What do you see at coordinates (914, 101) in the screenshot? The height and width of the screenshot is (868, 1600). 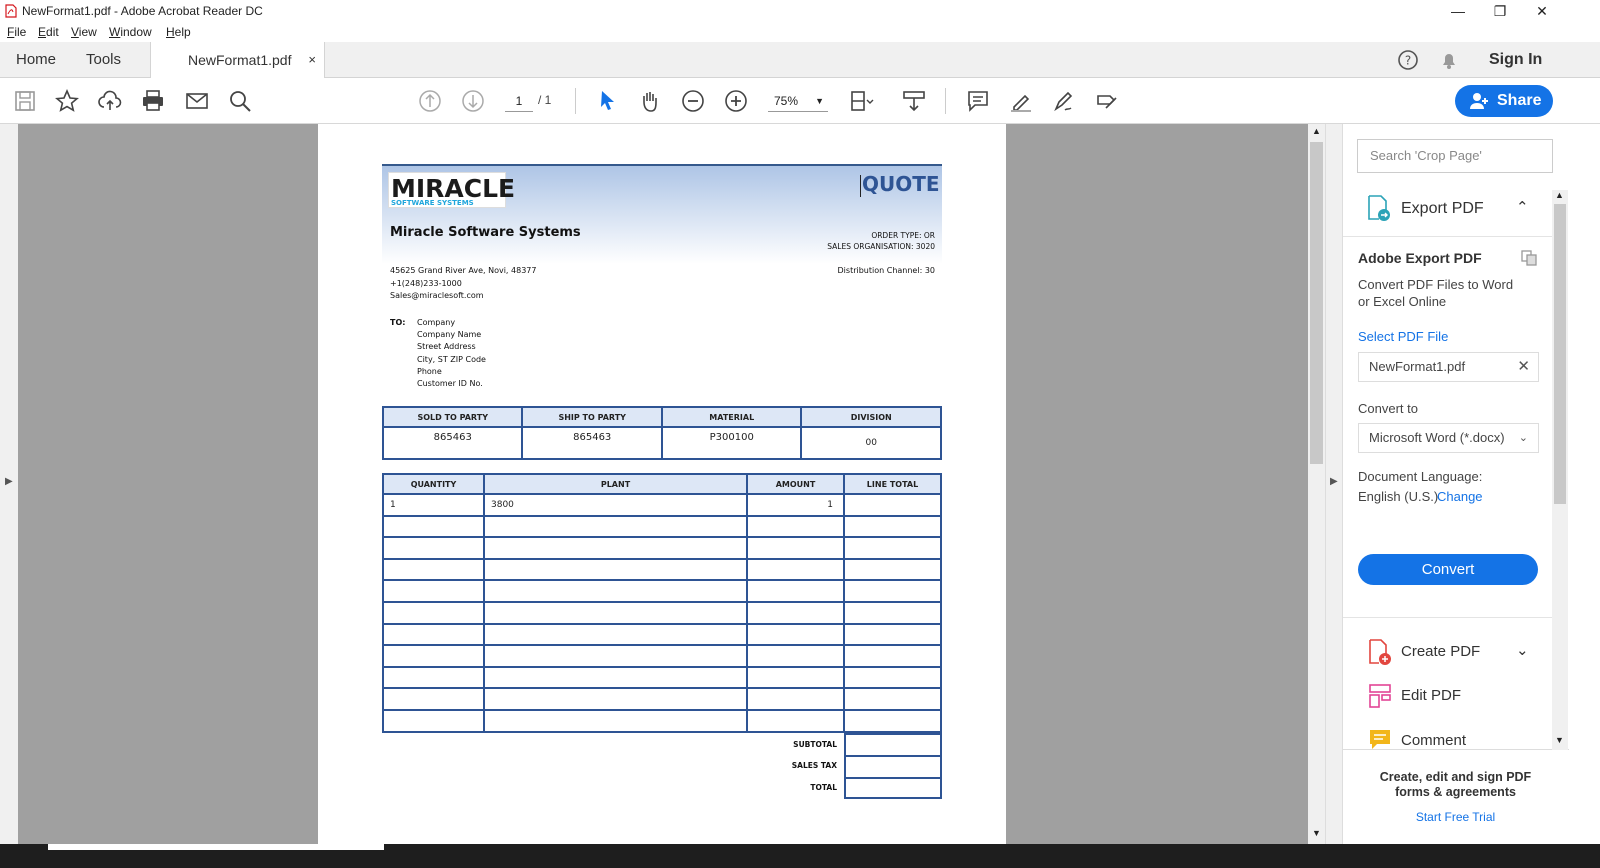 I see `scroll-mode-icon` at bounding box center [914, 101].